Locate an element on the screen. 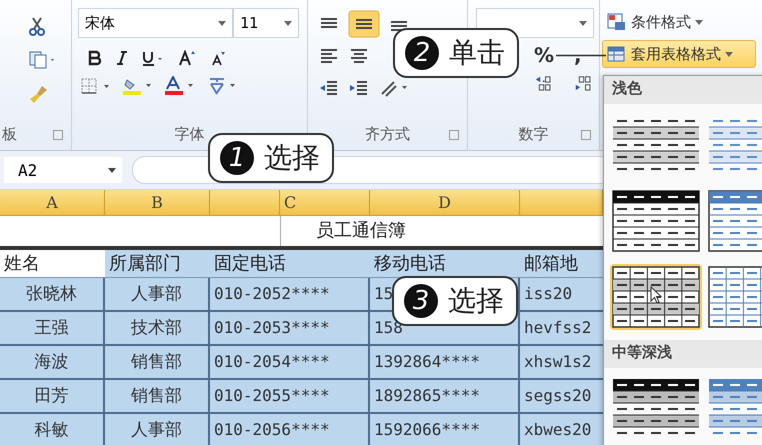 The height and width of the screenshot is (445, 762). align-left-icon is located at coordinates (329, 56).